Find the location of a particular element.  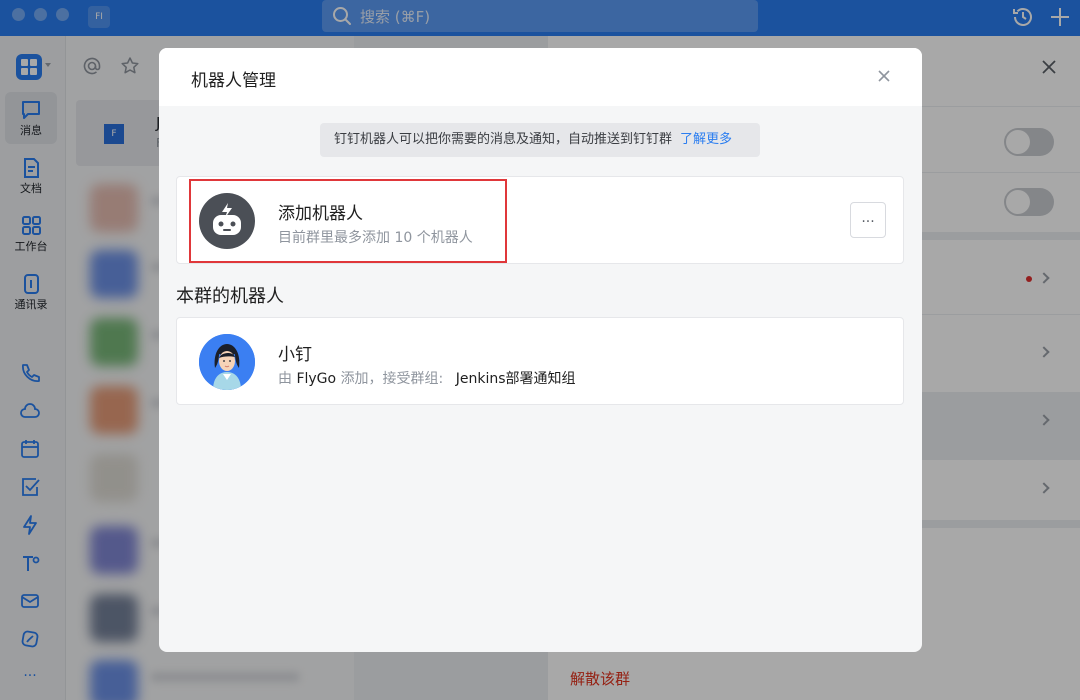

avatar is located at coordinates (227, 362).